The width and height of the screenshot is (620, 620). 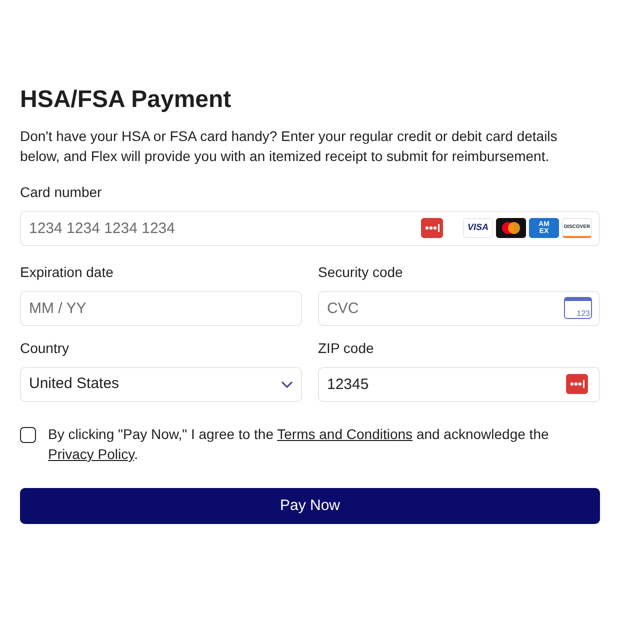 What do you see at coordinates (161, 384) in the screenshot?
I see `country-select: United States` at bounding box center [161, 384].